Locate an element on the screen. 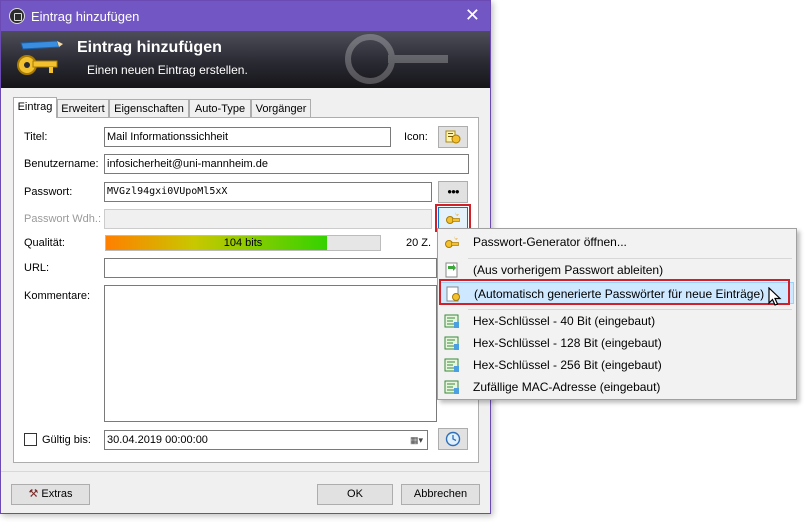 The height and width of the screenshot is (522, 805). menu-item-hex-256: Hex-Schlüssel - 256 Bit (eingebaut) is located at coordinates (617, 365).